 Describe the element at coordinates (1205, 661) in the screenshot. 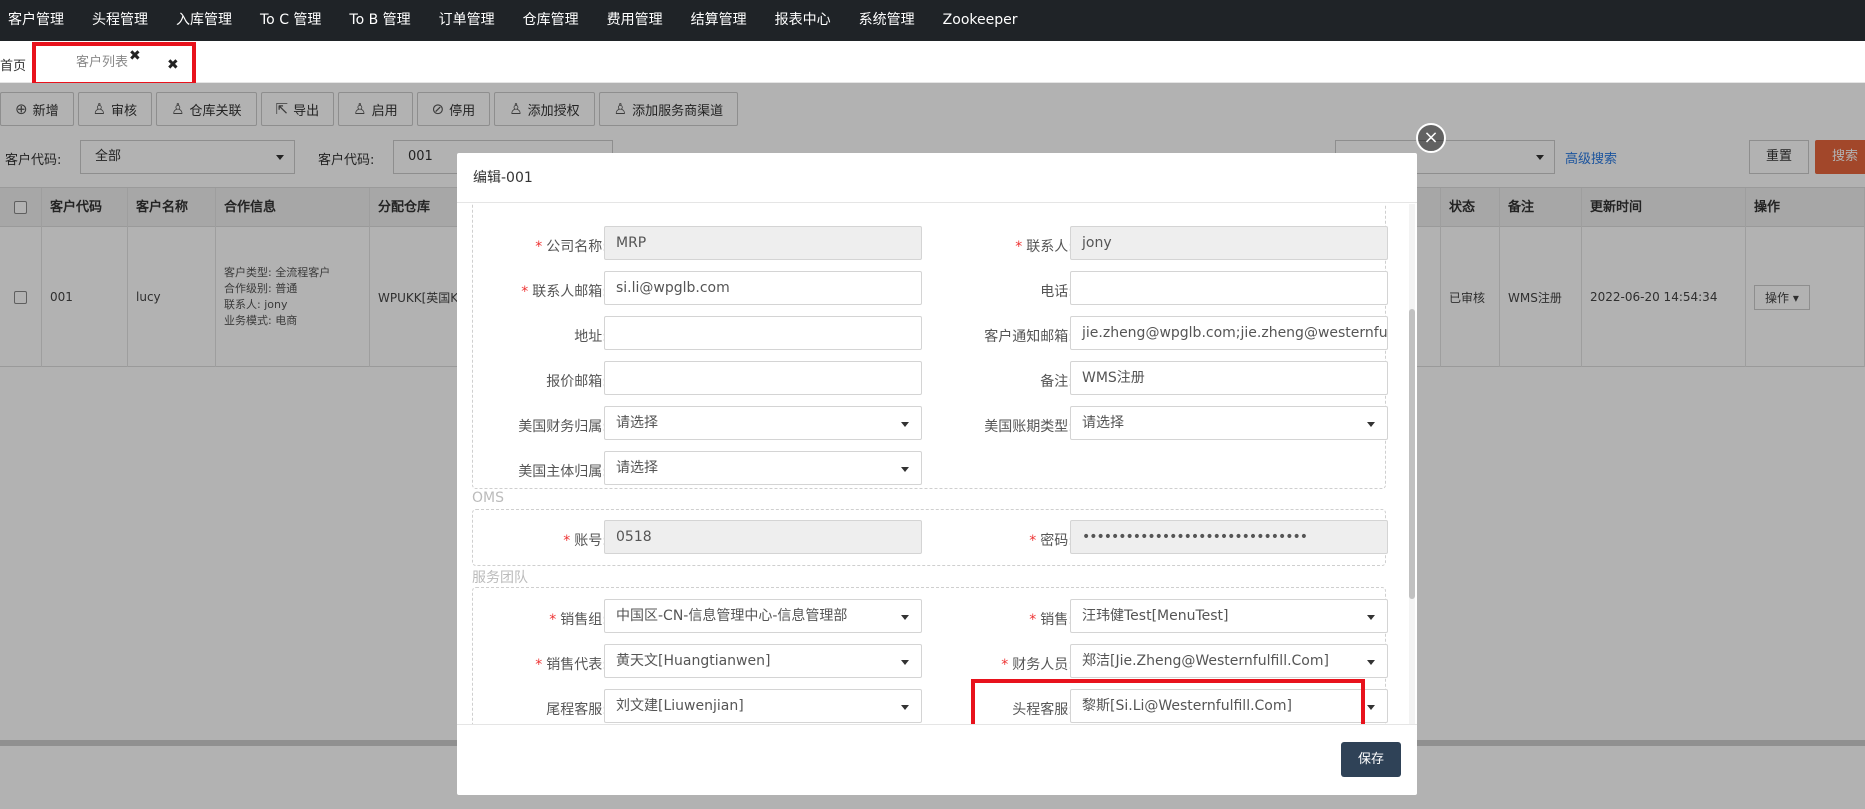

I see `finance-select-value: 郑洁[Jie.Zheng@Westernfulfill.Com]` at that location.